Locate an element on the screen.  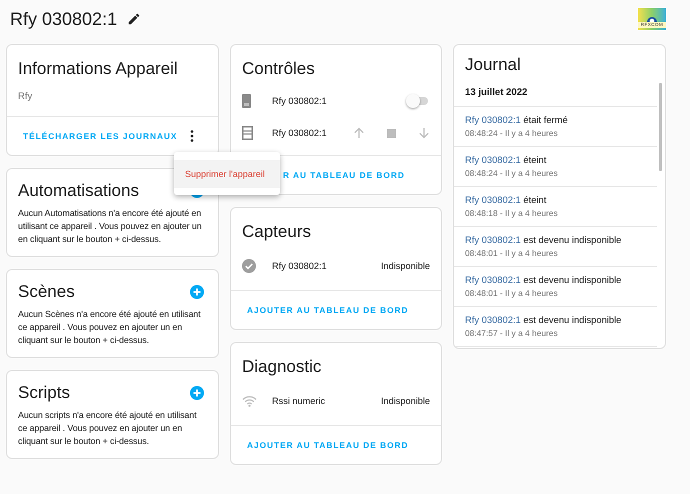
device-title: Rfy 030802:1 is located at coordinates (64, 19).